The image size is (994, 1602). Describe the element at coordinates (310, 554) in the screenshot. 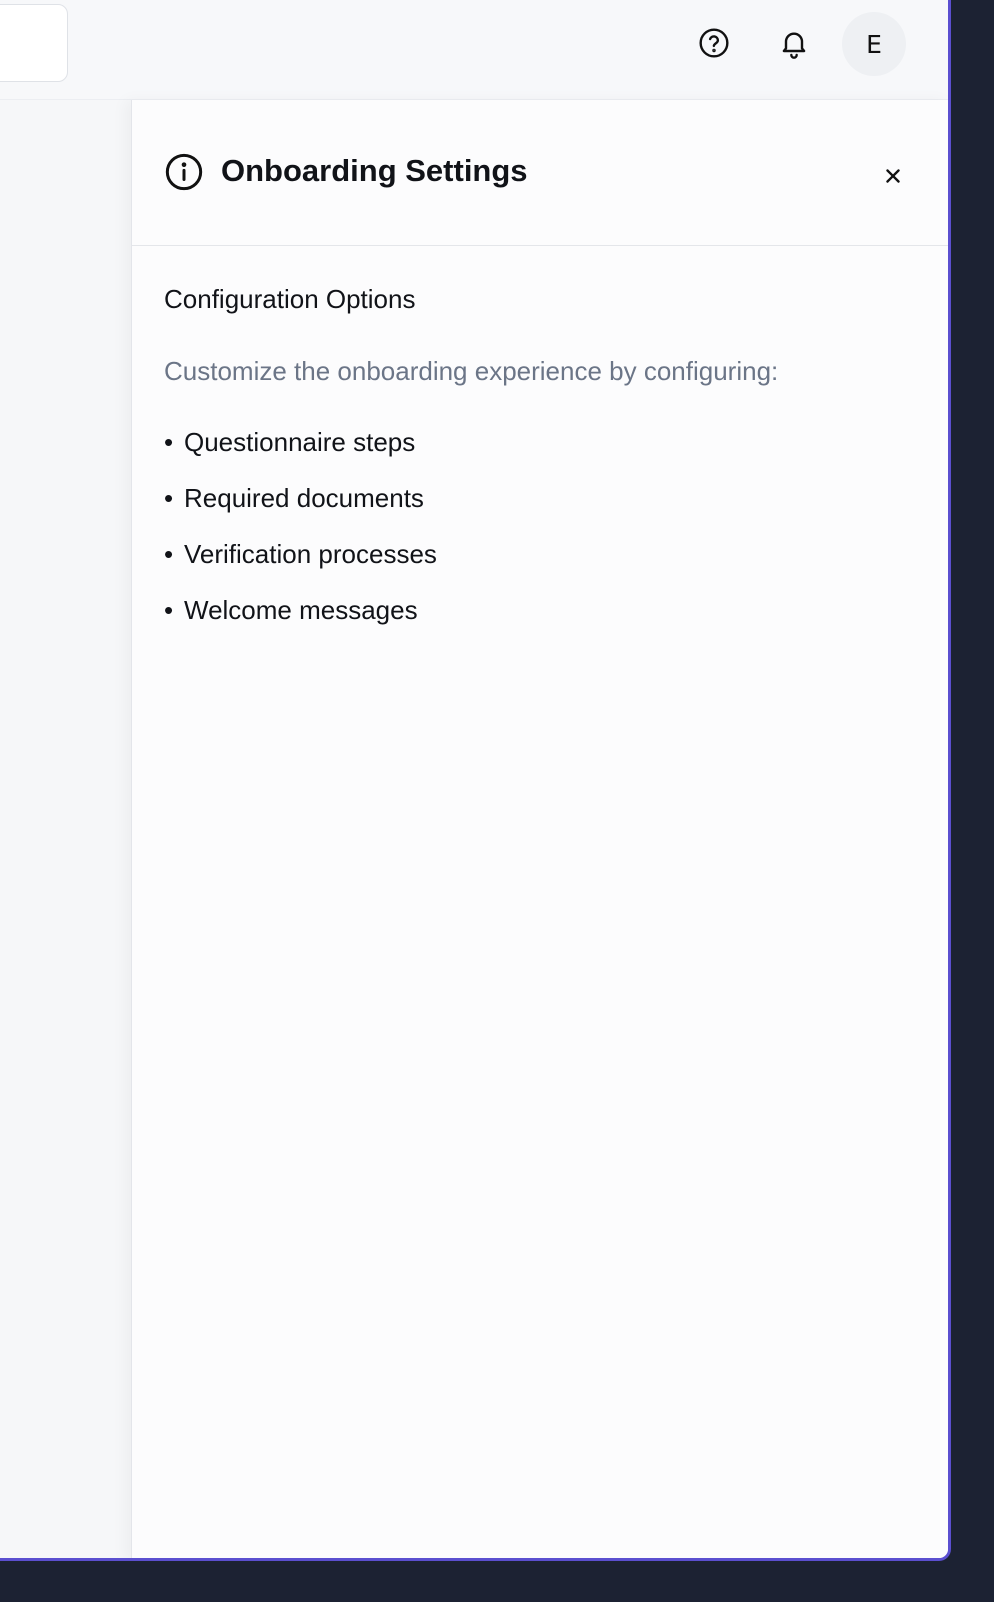

I see `option-label: Verification processes` at that location.